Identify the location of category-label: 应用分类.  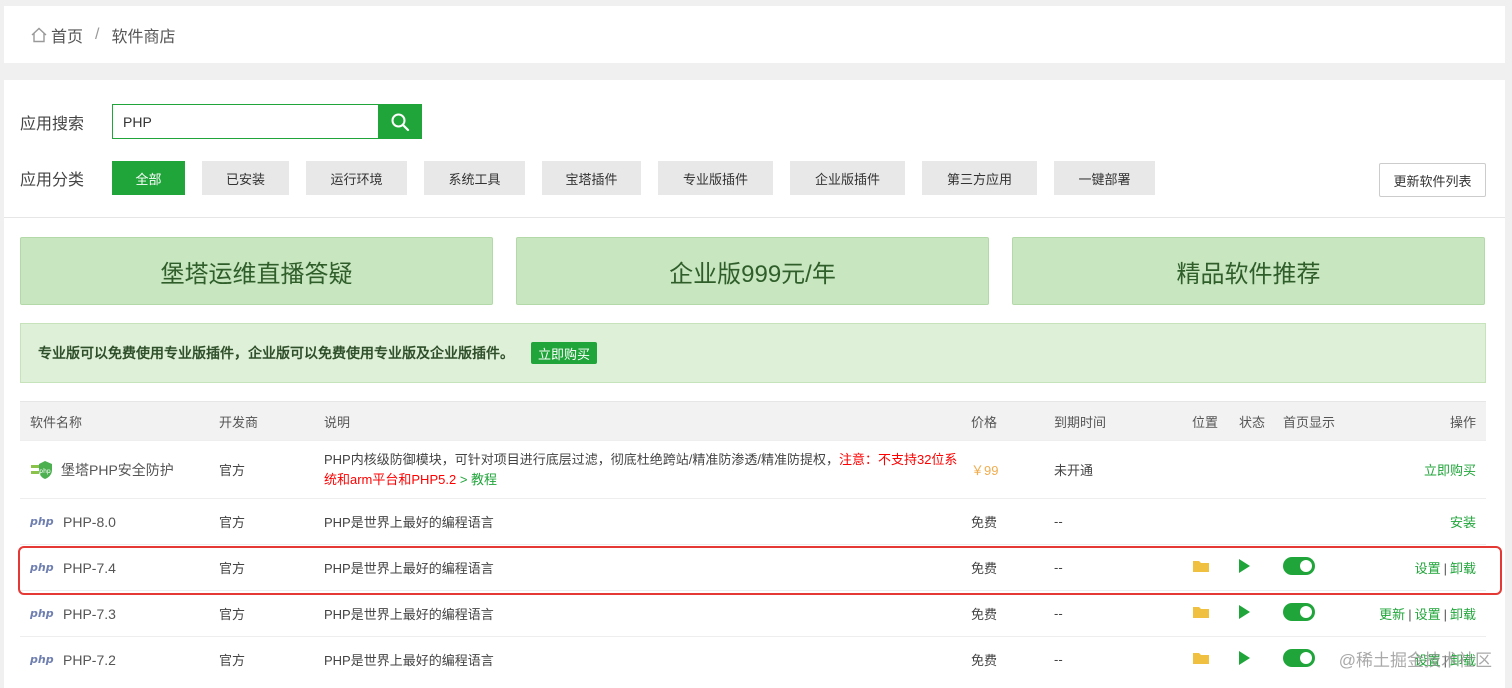
(52, 180).